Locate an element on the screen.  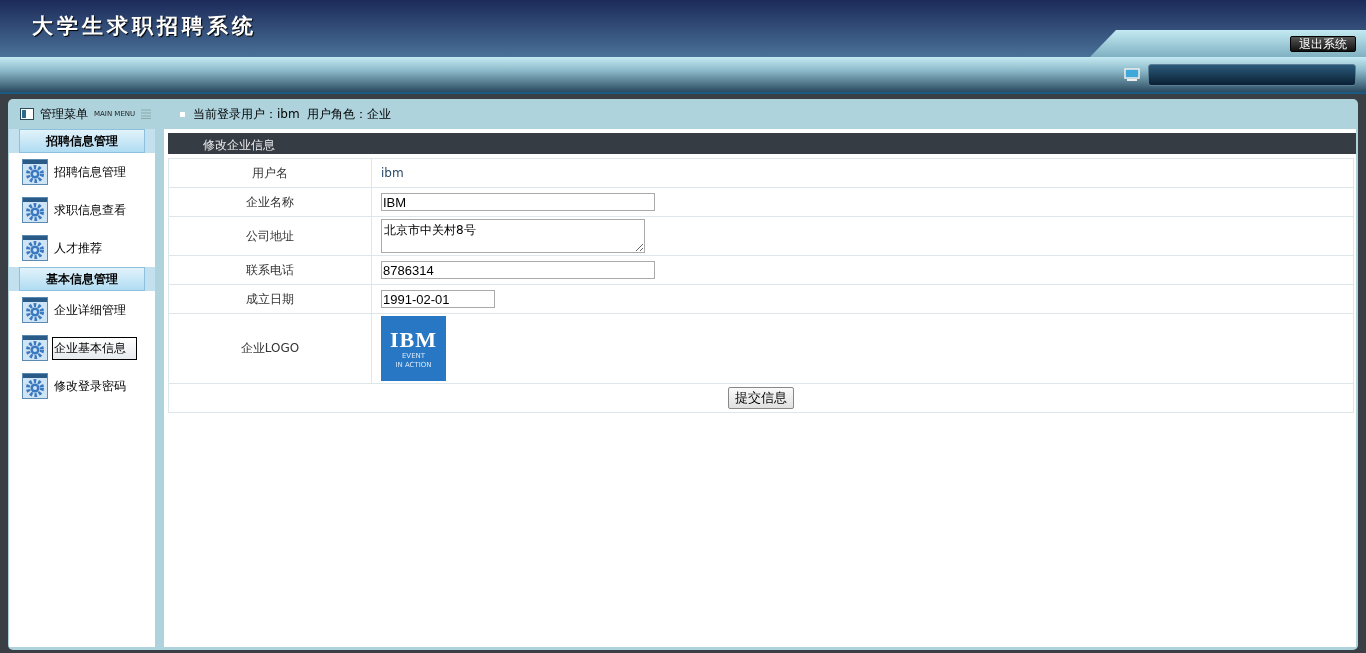
field-label: 用户名 is located at coordinates (270, 173).